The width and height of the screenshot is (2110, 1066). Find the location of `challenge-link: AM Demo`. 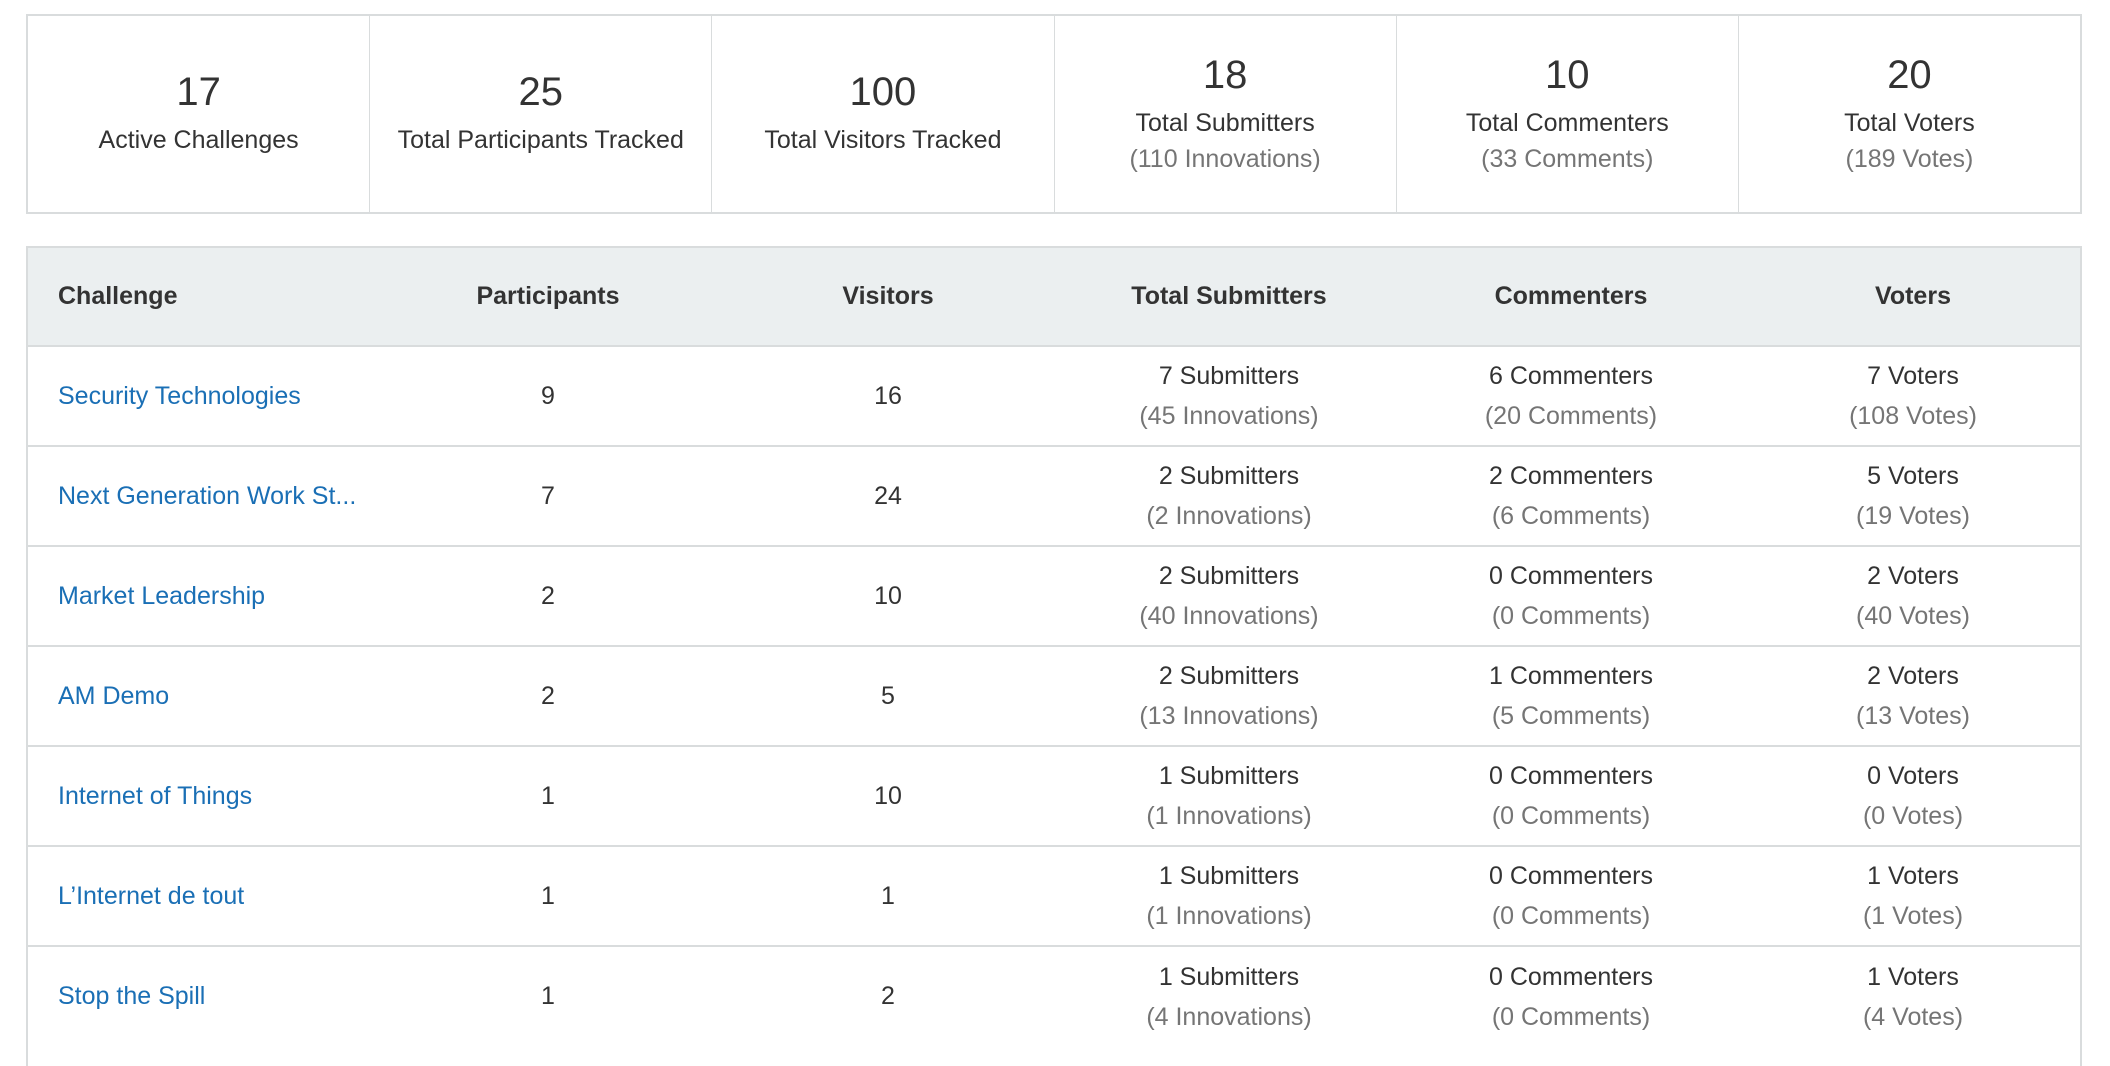

challenge-link: AM Demo is located at coordinates (218, 696).